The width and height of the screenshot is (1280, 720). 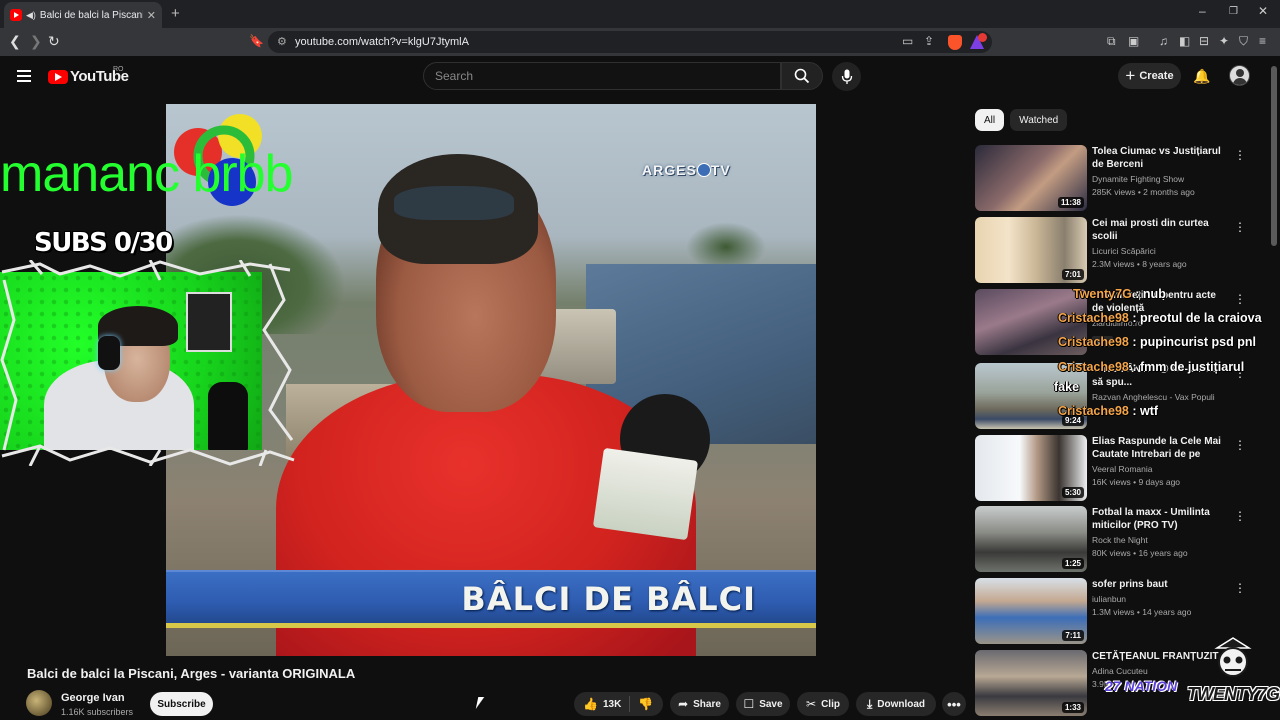 I want to click on video-thumbnail: 7:11, so click(x=1031, y=611).